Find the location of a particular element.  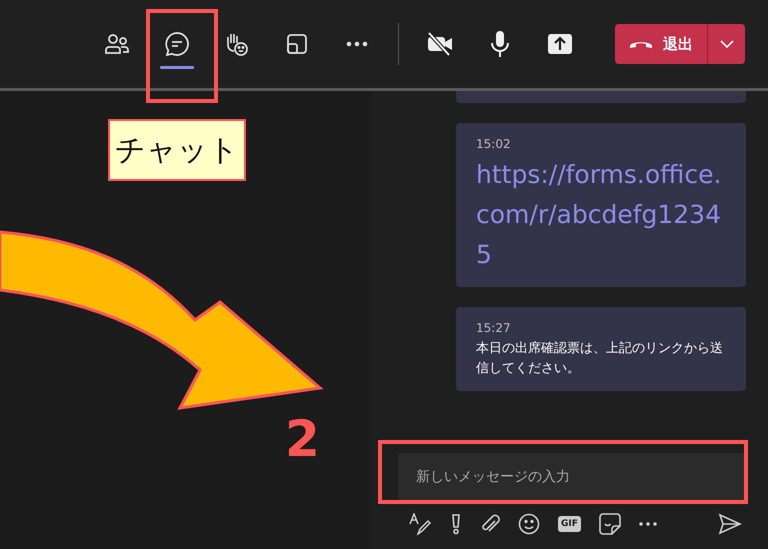

emoji-icon is located at coordinates (529, 524).